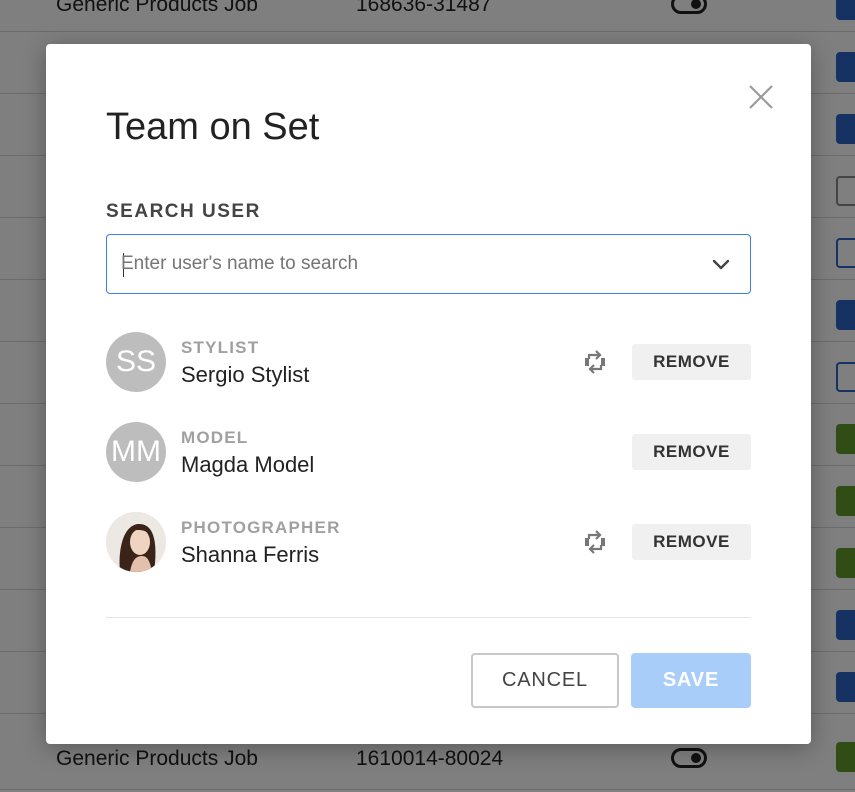 Image resolution: width=855 pixels, height=792 pixels. Describe the element at coordinates (245, 374) in the screenshot. I see `member-name: Sergio Stylist` at that location.